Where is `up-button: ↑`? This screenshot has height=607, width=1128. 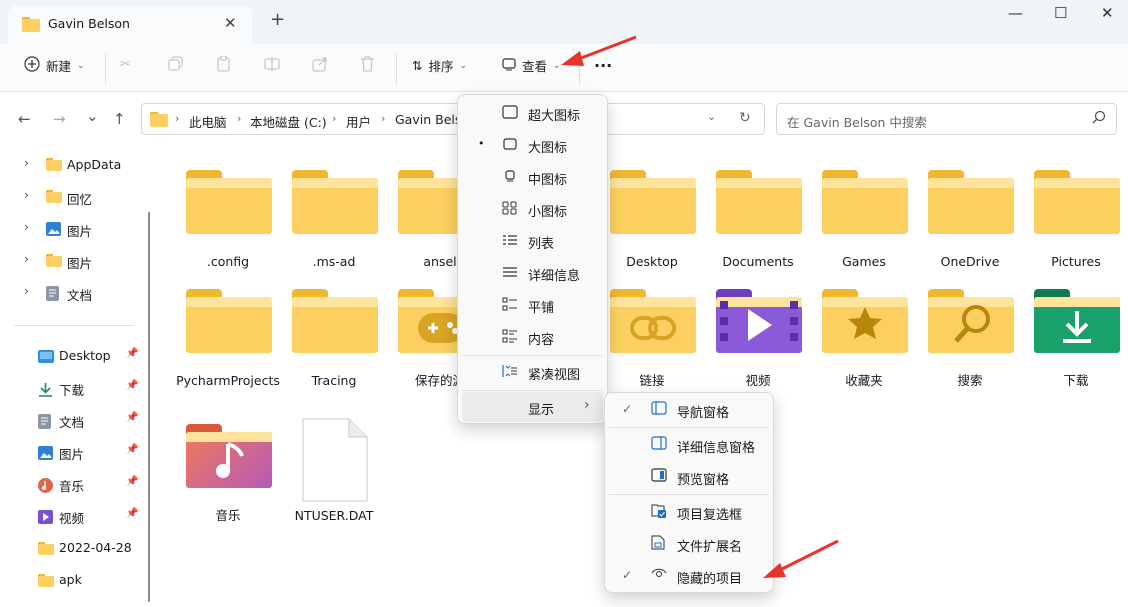
up-button: ↑ is located at coordinates (119, 119).